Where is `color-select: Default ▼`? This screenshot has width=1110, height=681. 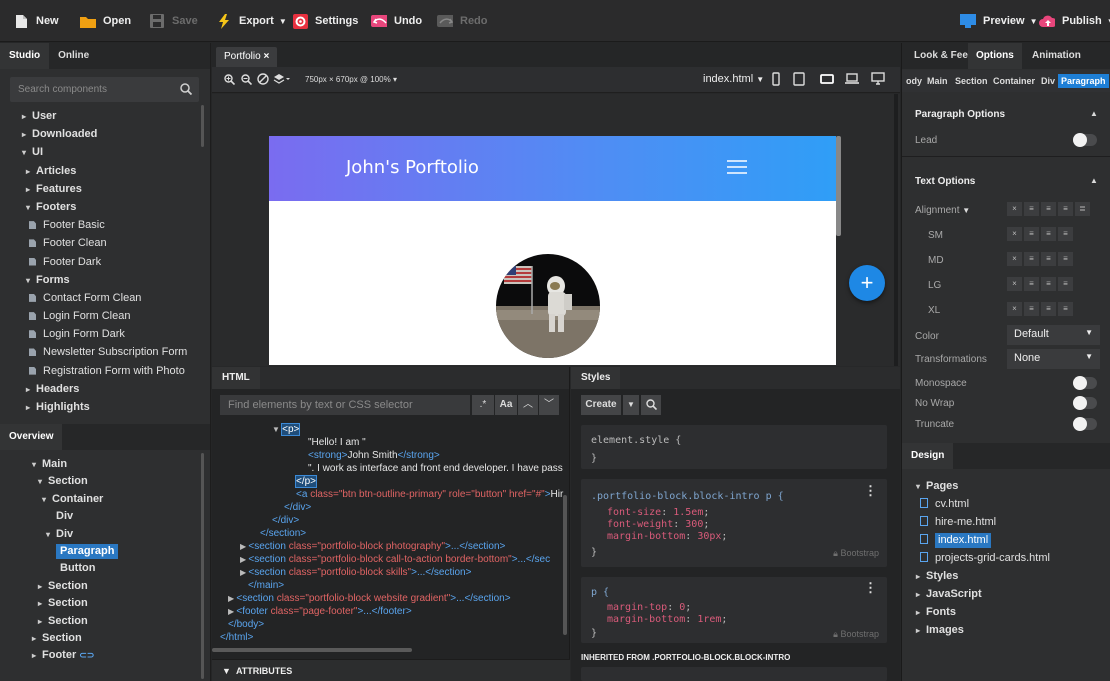
color-select: Default ▼ is located at coordinates (1053, 335).